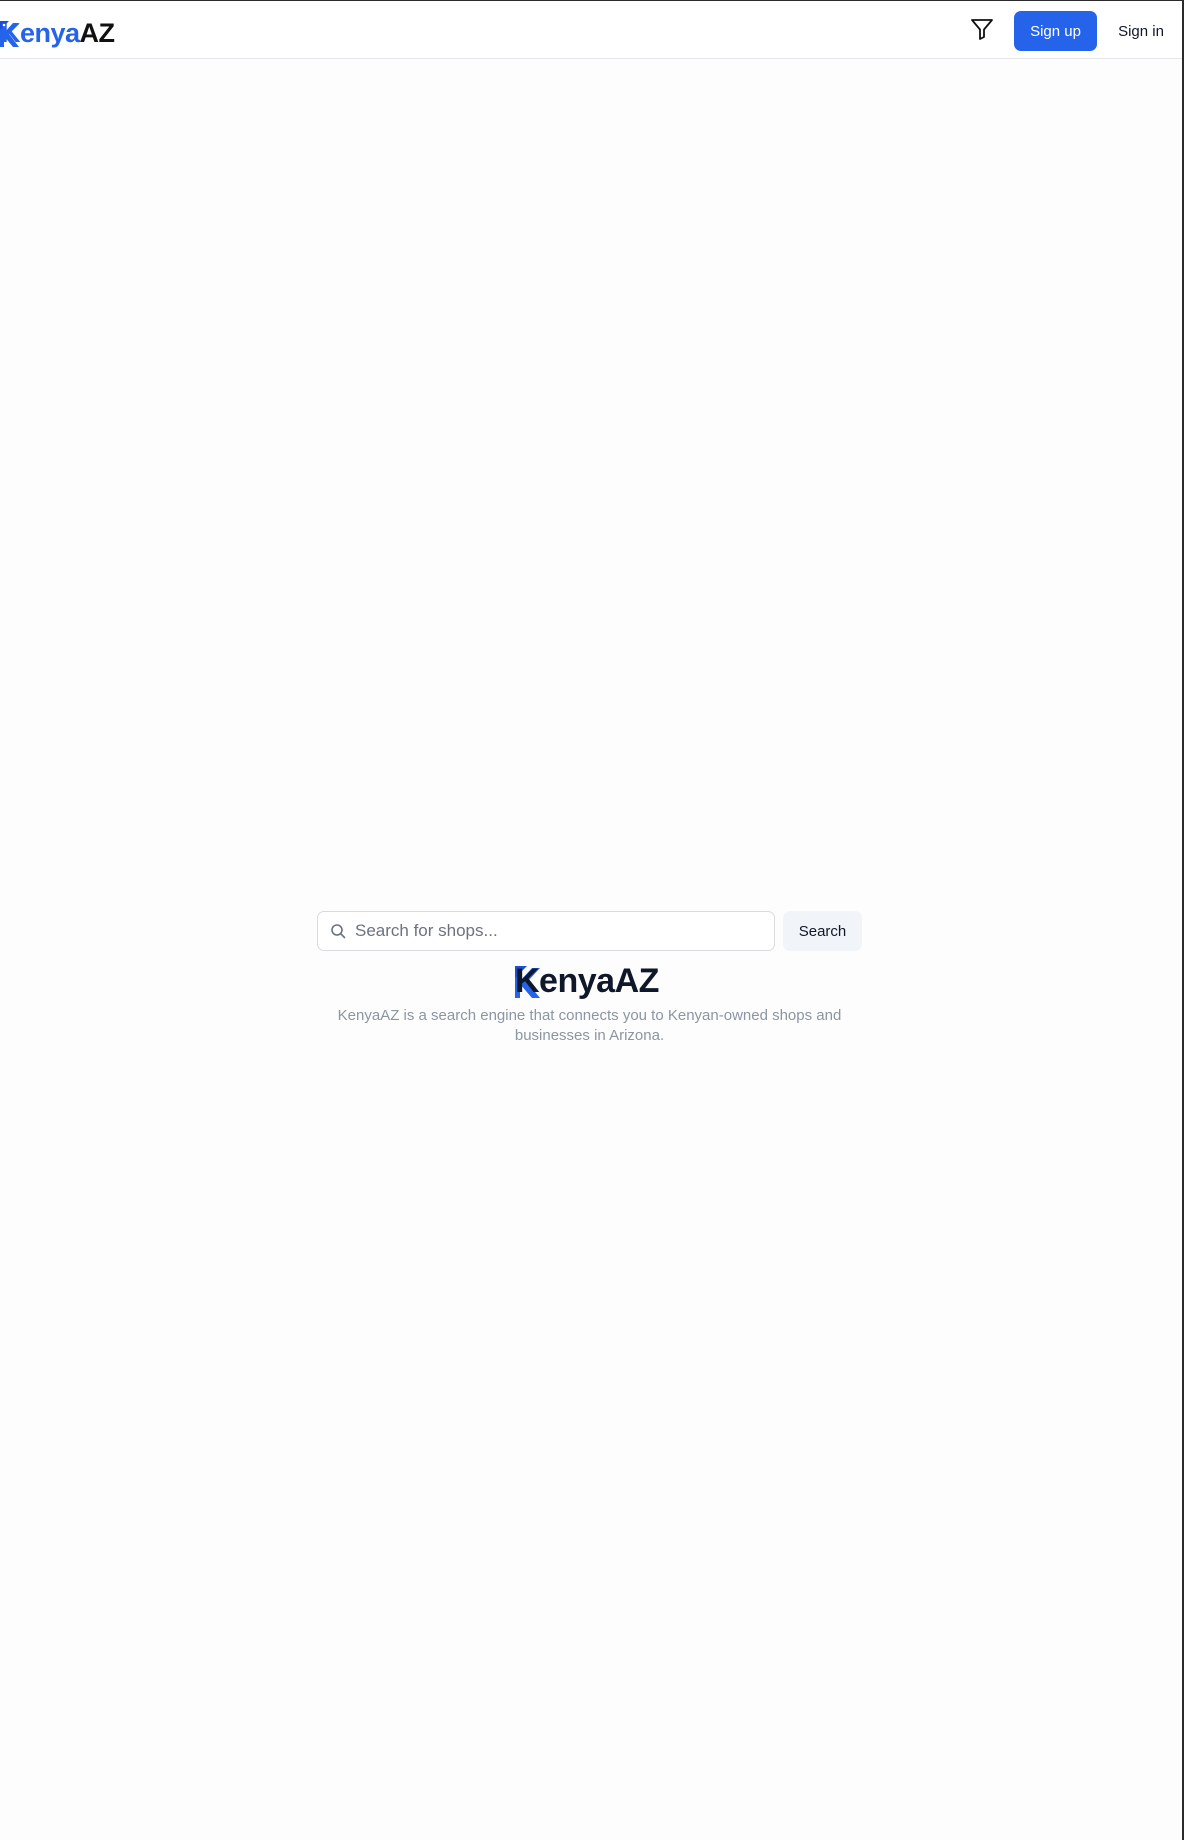  I want to click on filter-icon, so click(982, 31).